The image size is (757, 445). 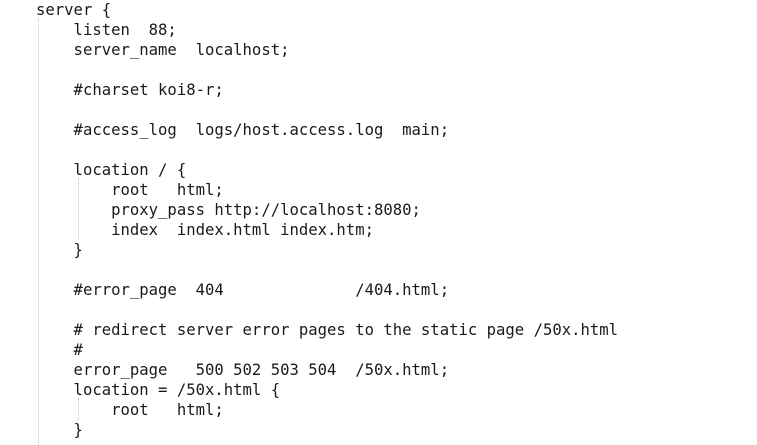 I want to click on code-line: proxy_pass http://localhost:8080;, so click(x=228, y=210).